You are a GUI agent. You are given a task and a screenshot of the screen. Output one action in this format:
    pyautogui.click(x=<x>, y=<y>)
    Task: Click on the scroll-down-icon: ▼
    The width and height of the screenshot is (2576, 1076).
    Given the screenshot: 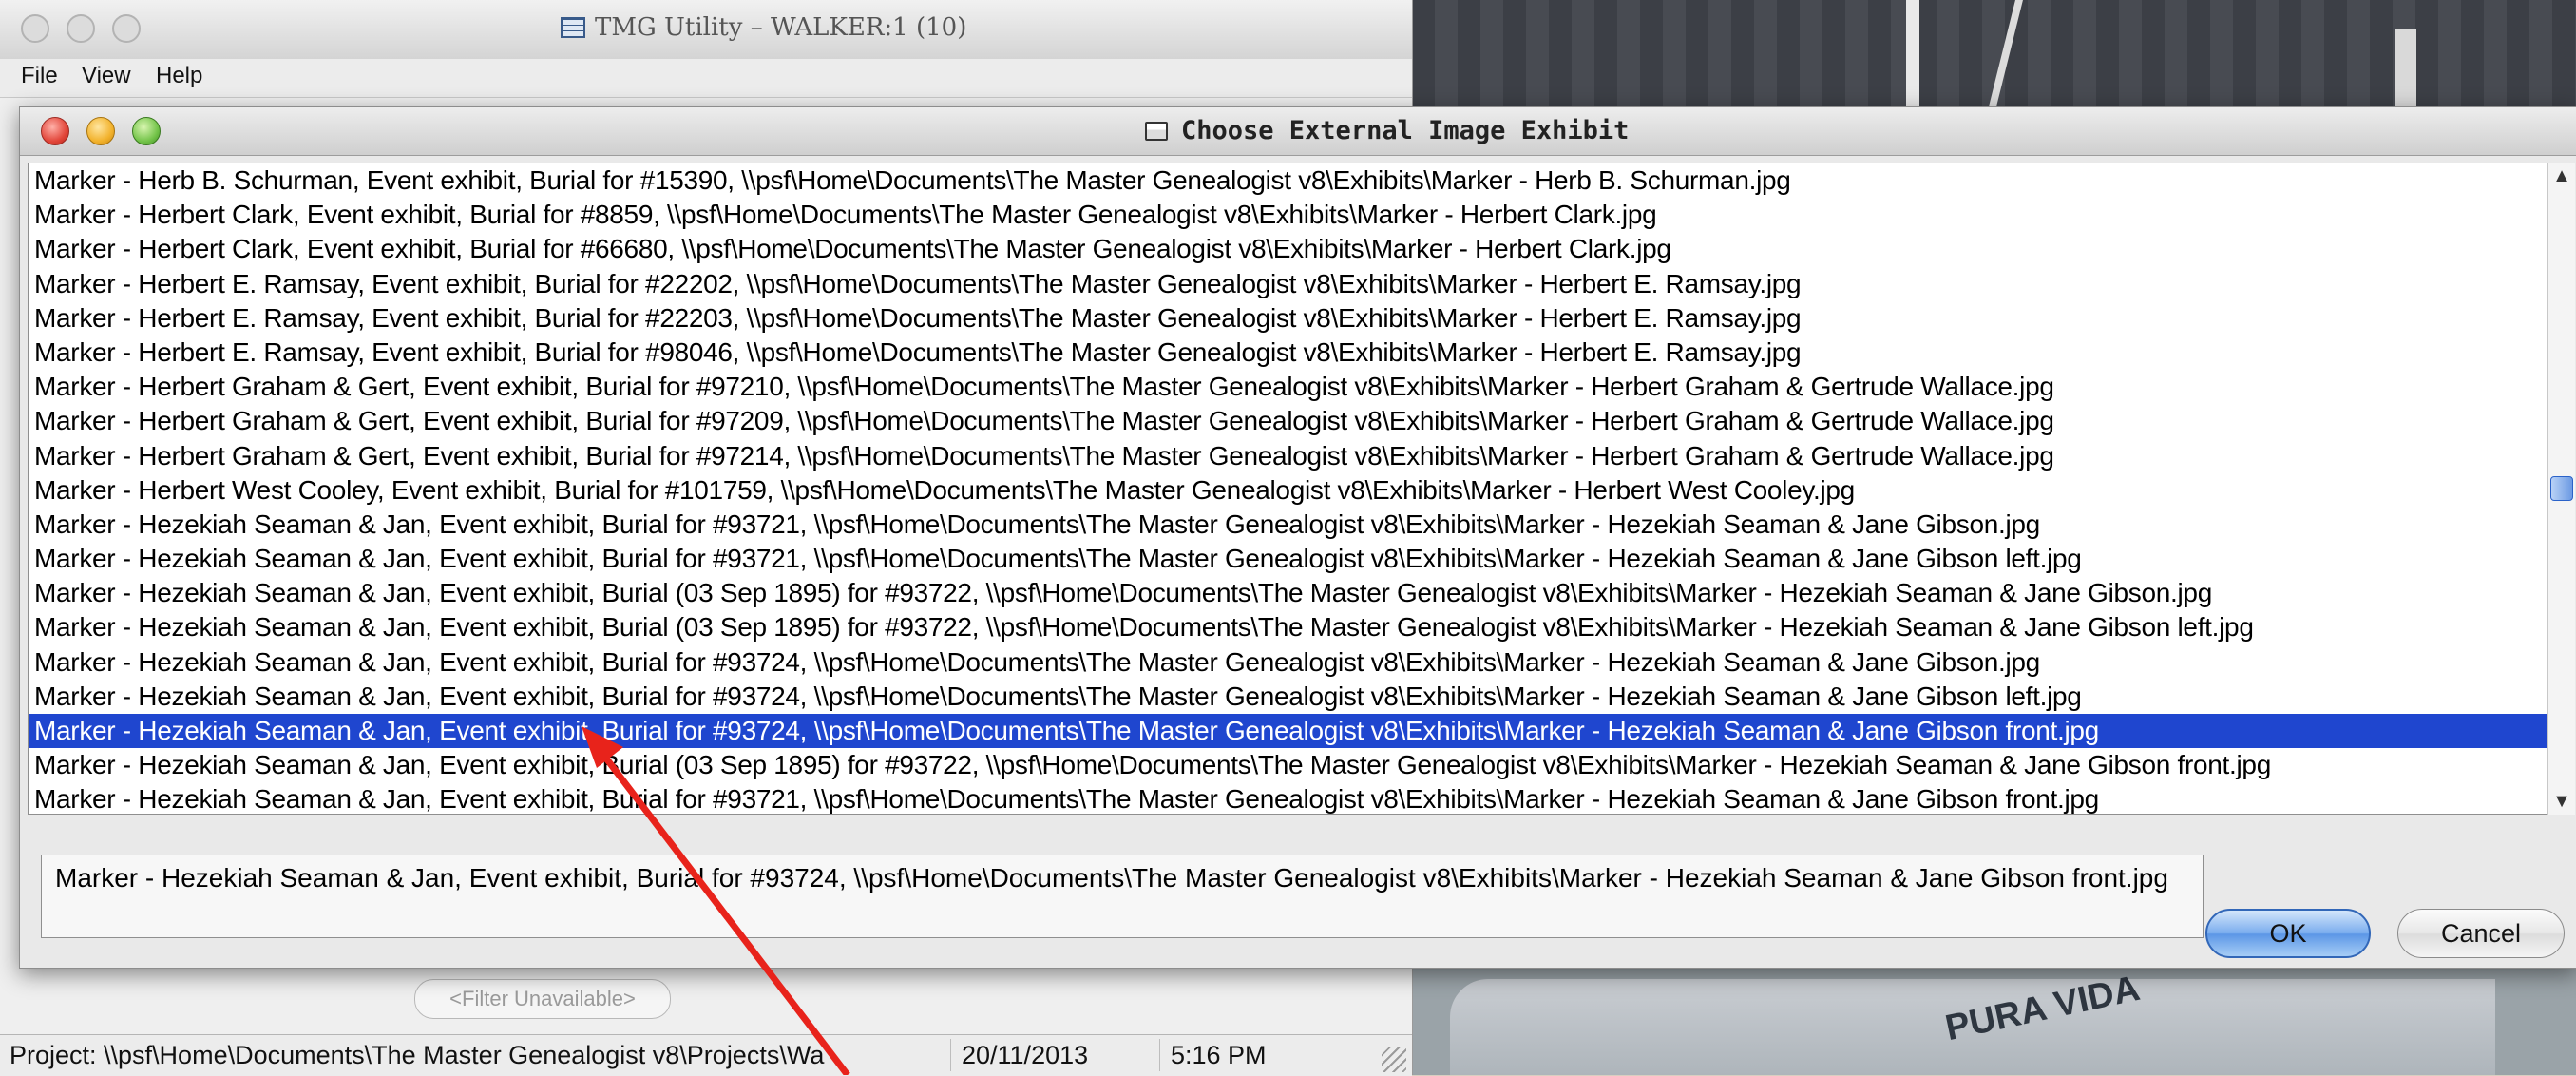 What is the action you would take?
    pyautogui.click(x=2561, y=801)
    